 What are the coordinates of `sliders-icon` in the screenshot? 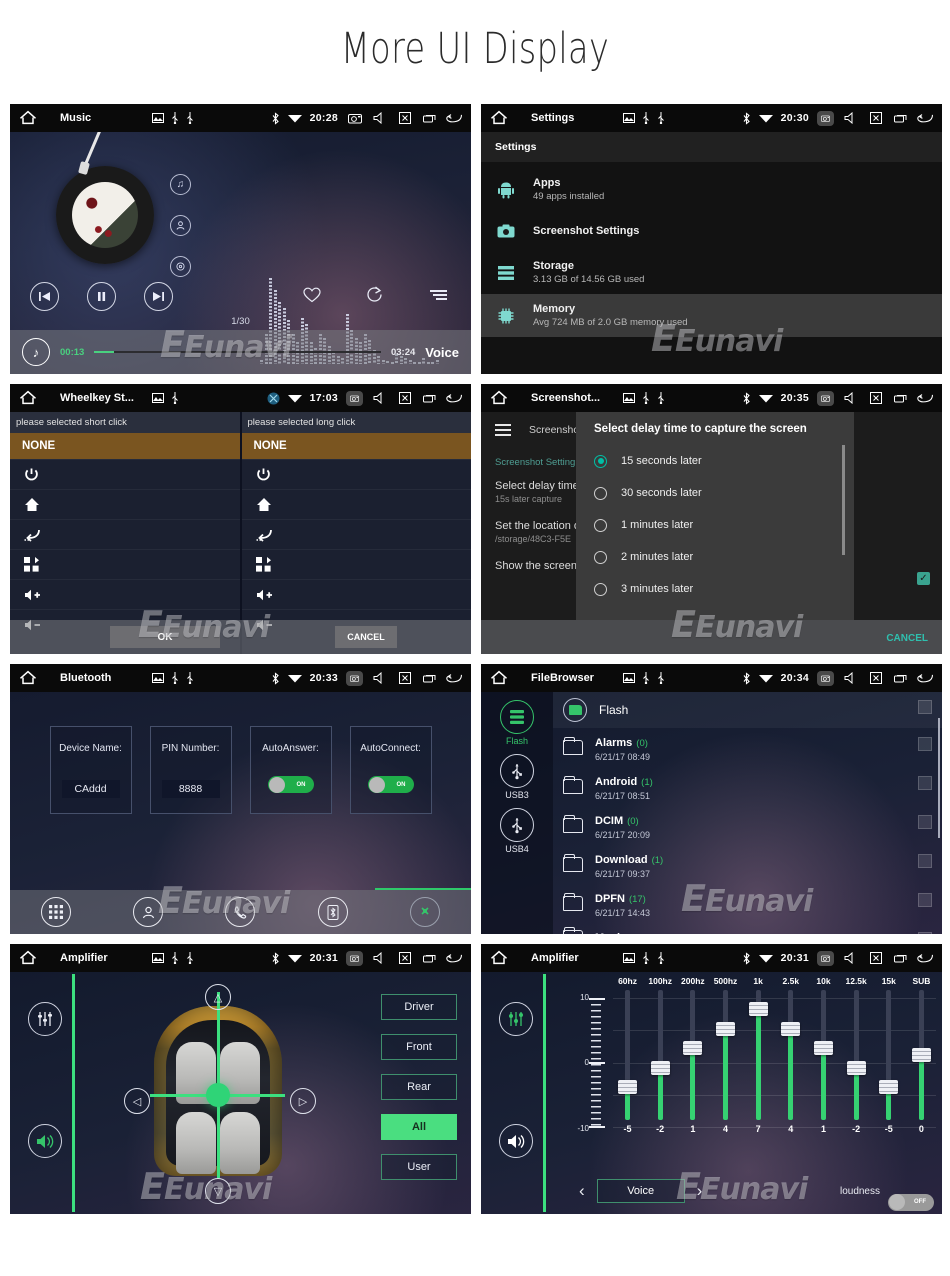 It's located at (516, 1019).